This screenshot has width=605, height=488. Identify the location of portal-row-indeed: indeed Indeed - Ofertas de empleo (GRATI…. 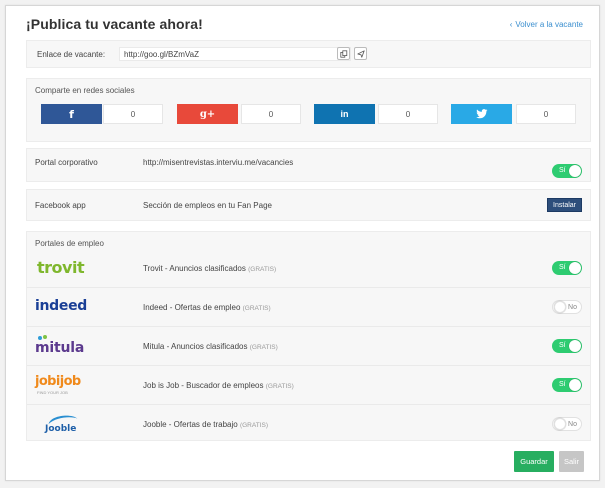
(308, 307).